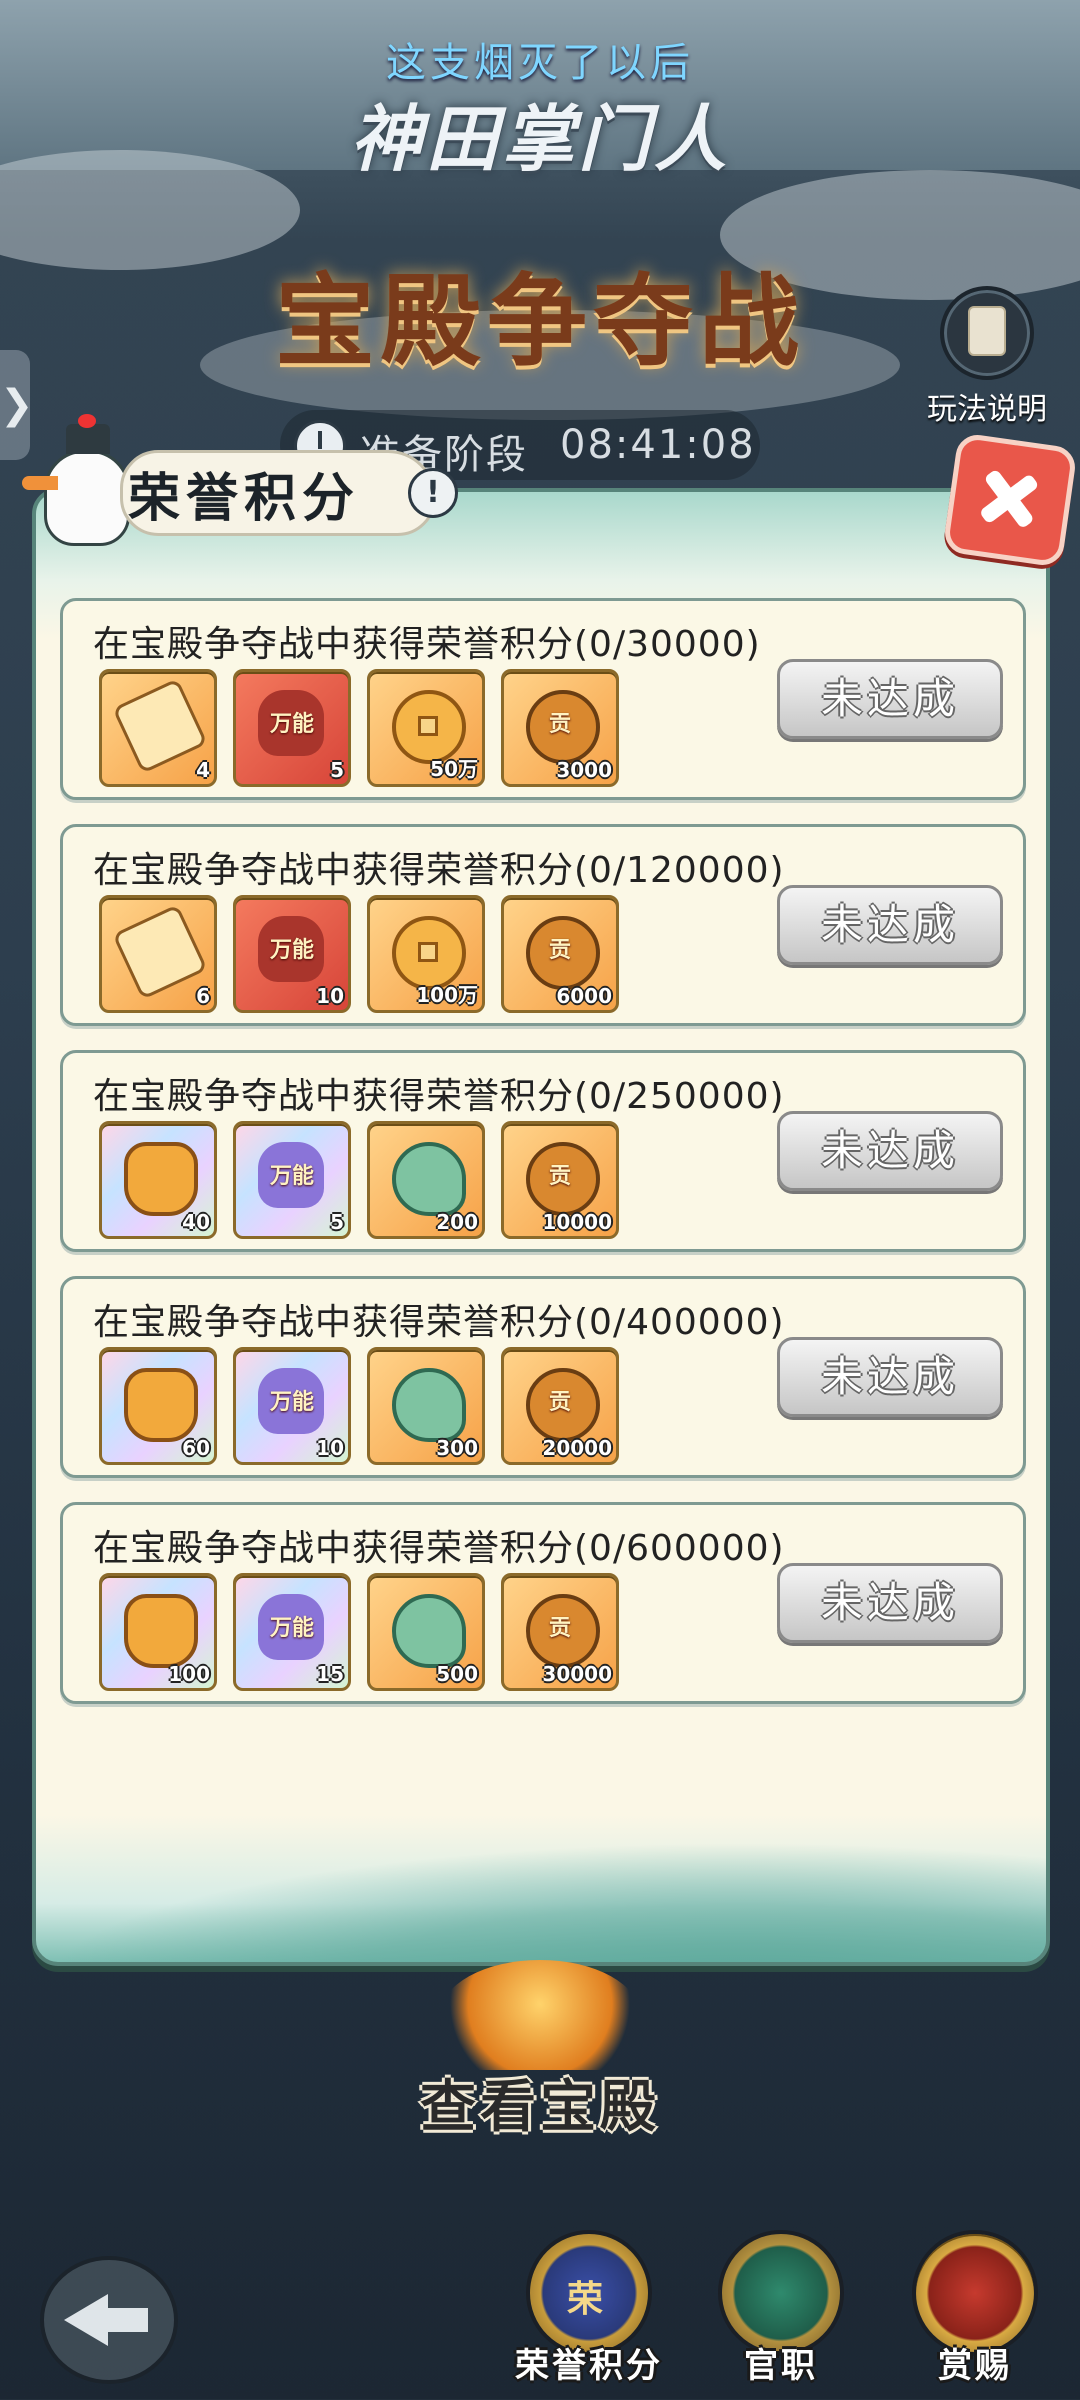 Image resolution: width=1080 pixels, height=2400 pixels. I want to click on reward-item: 500, so click(426, 1632).